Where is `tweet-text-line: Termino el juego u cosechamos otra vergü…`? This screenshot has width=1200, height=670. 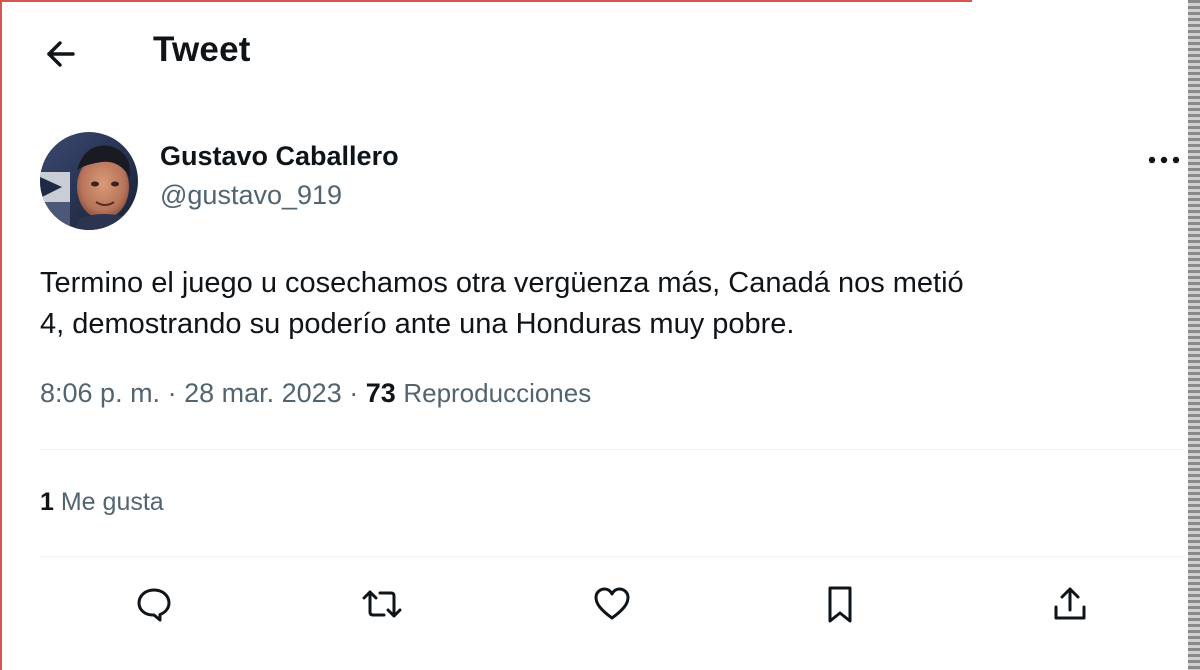
tweet-text-line: Termino el juego u cosechamos otra vergü… is located at coordinates (502, 283).